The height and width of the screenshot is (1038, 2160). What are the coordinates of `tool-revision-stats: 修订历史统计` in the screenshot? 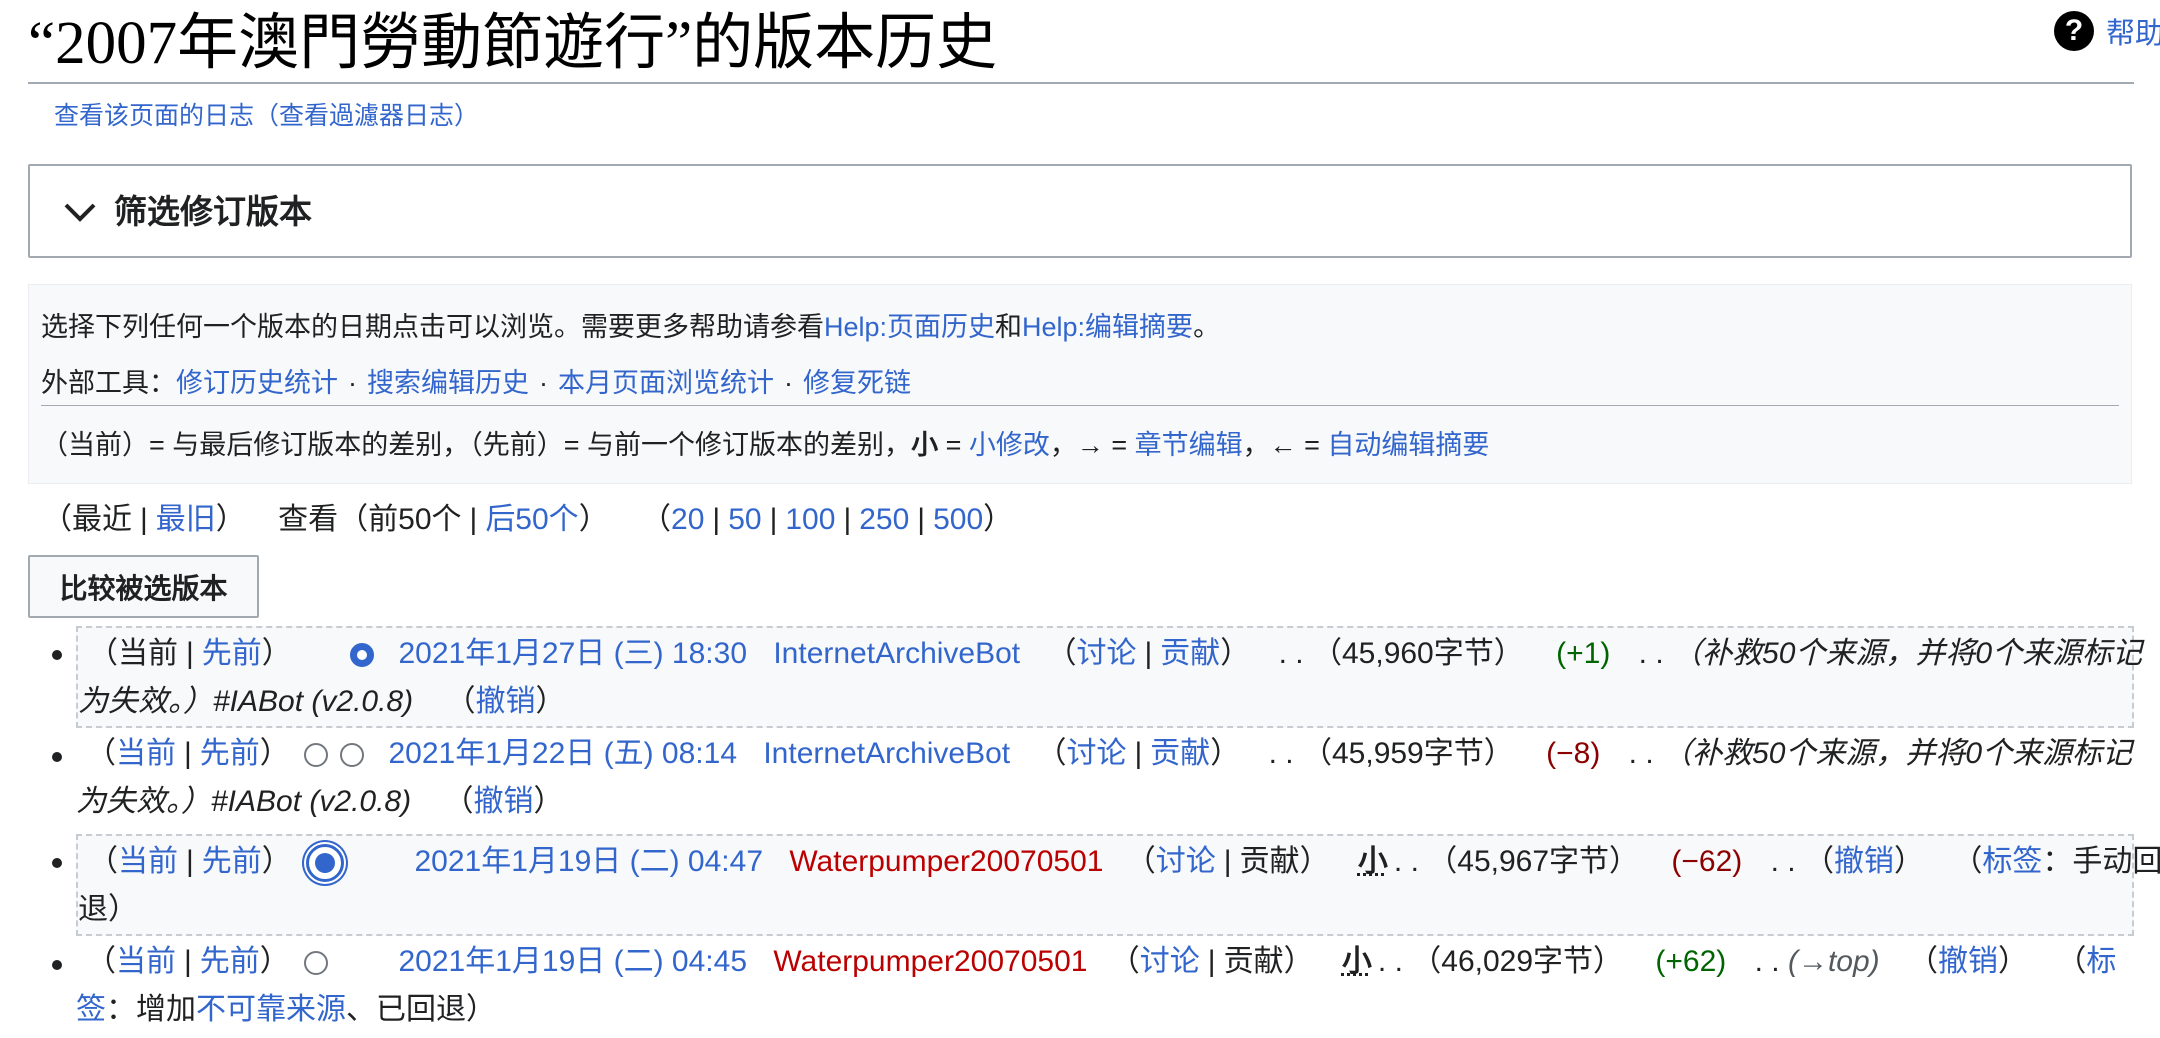 It's located at (257, 383).